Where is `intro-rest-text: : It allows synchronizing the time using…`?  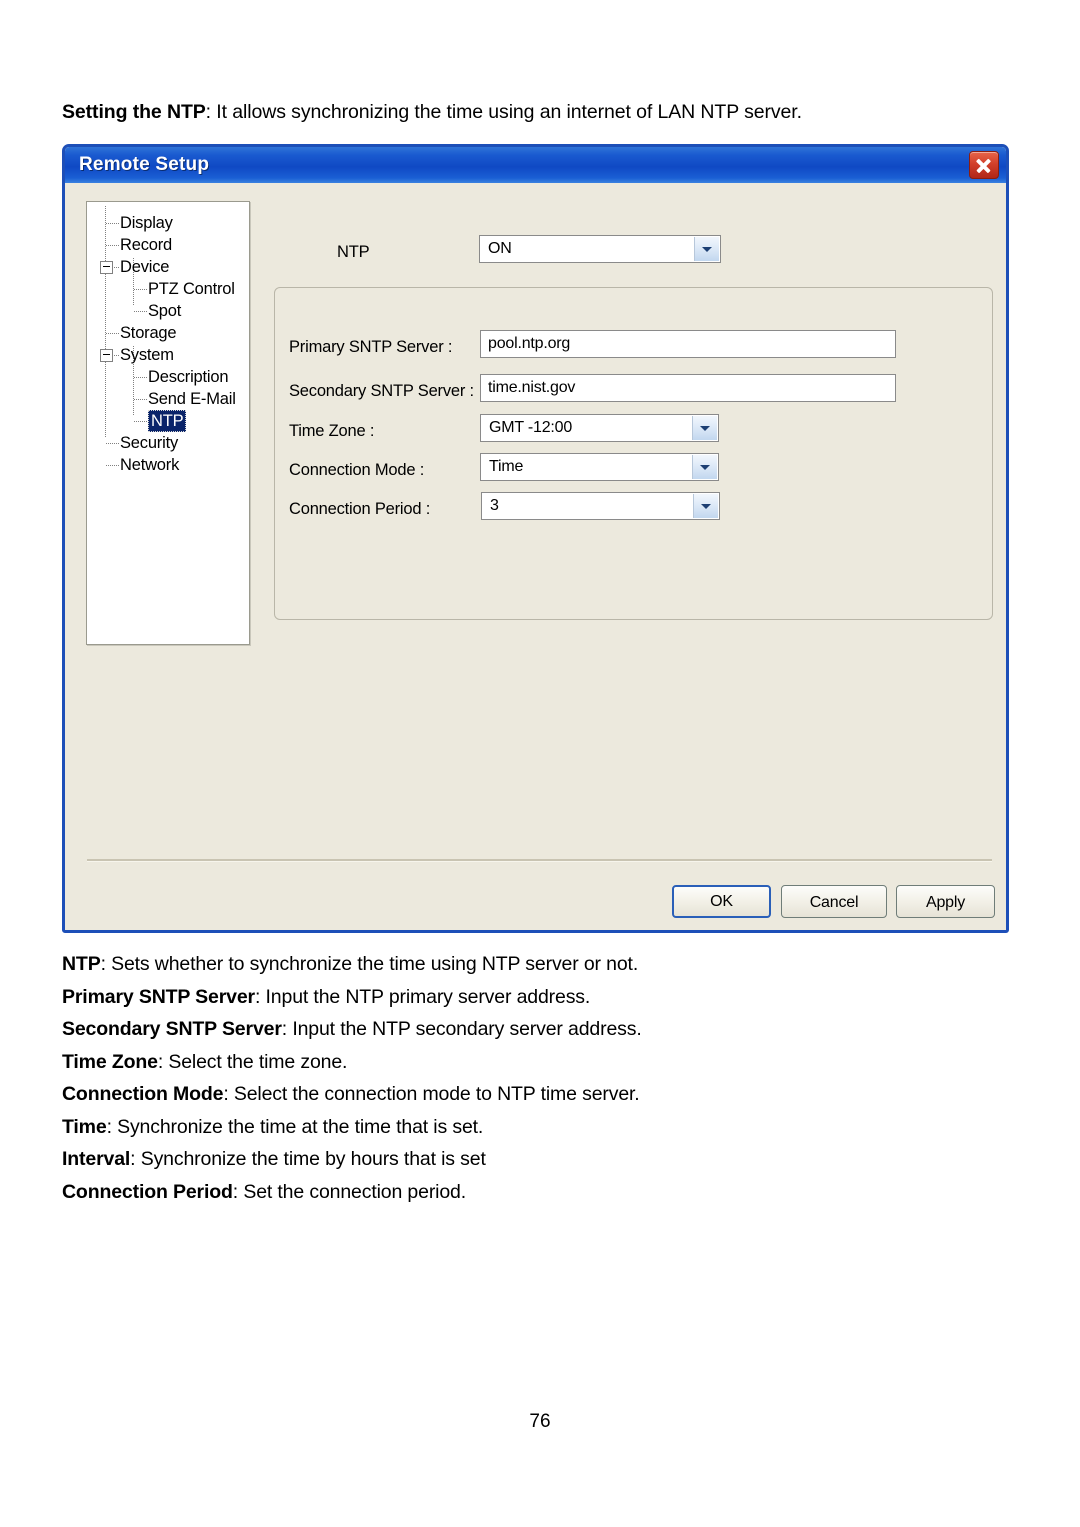
intro-rest-text: : It allows synchronizing the time using… is located at coordinates (503, 112).